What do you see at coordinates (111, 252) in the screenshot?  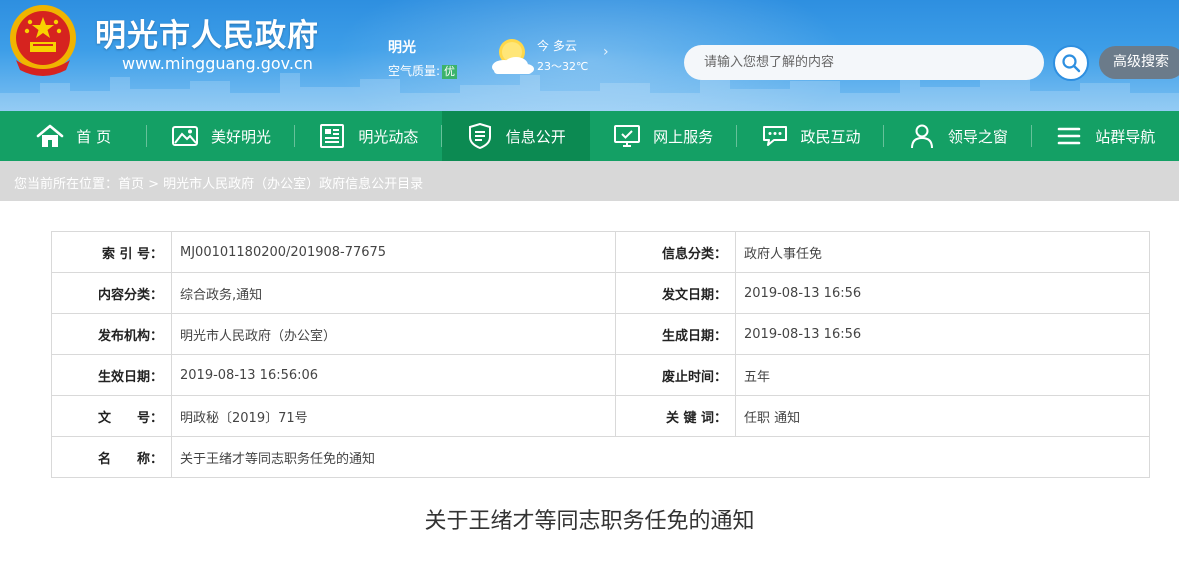 I see `info-label: 索 引 号：` at bounding box center [111, 252].